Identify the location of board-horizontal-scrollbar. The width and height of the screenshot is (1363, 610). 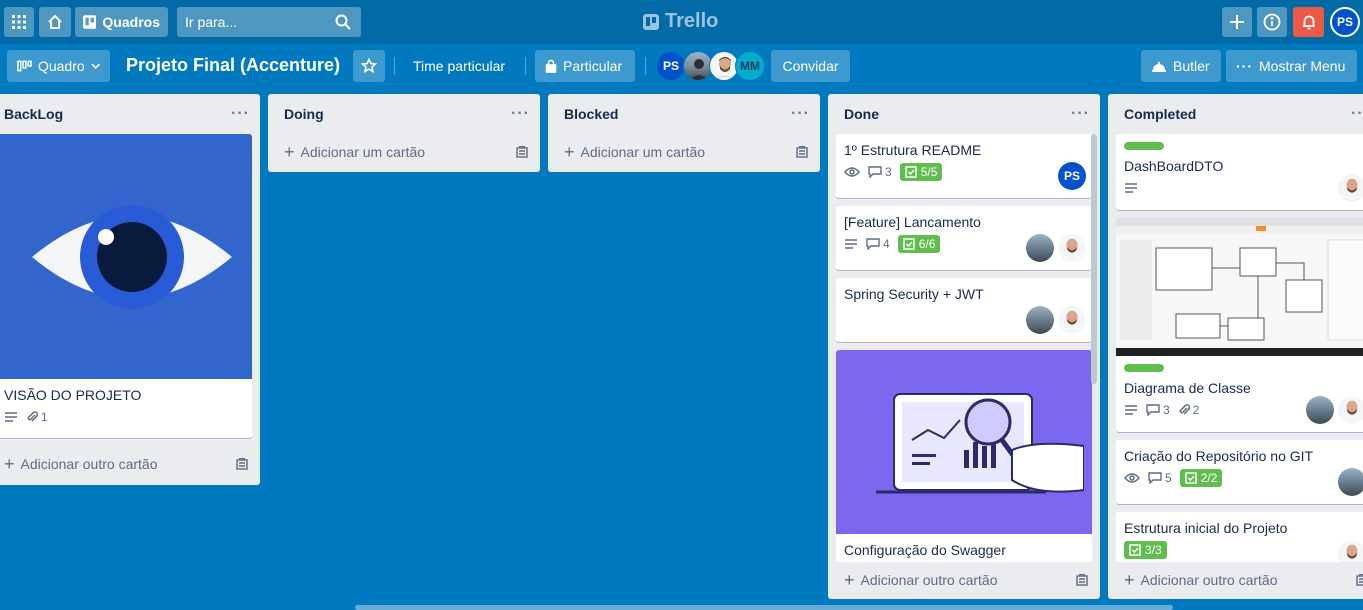
(764, 607).